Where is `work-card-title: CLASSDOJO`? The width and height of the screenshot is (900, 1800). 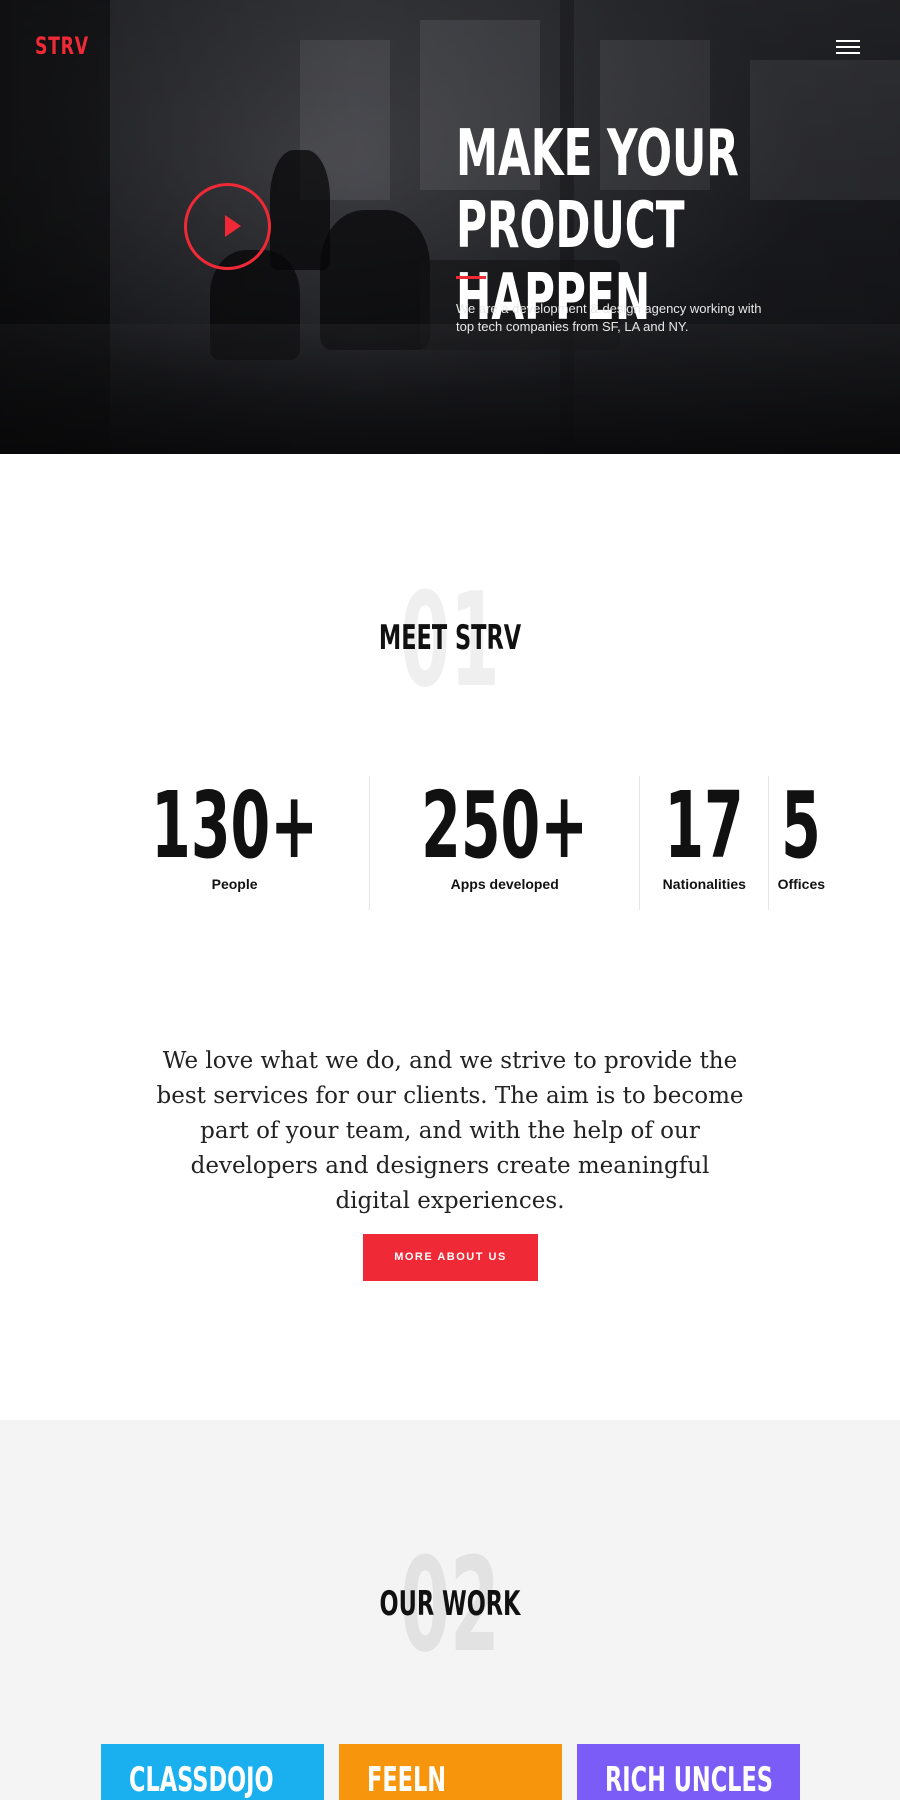 work-card-title: CLASSDOJO is located at coordinates (201, 1780).